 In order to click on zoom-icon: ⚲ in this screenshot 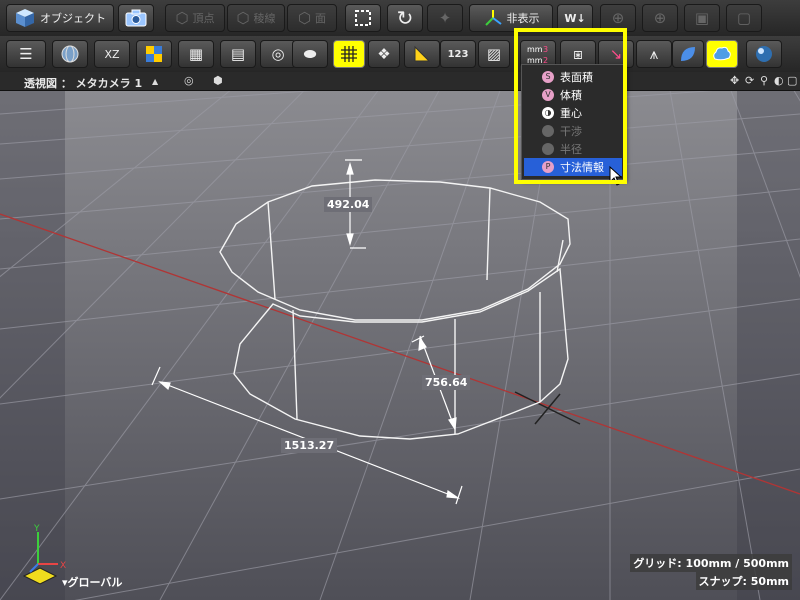, I will do `click(764, 80)`.